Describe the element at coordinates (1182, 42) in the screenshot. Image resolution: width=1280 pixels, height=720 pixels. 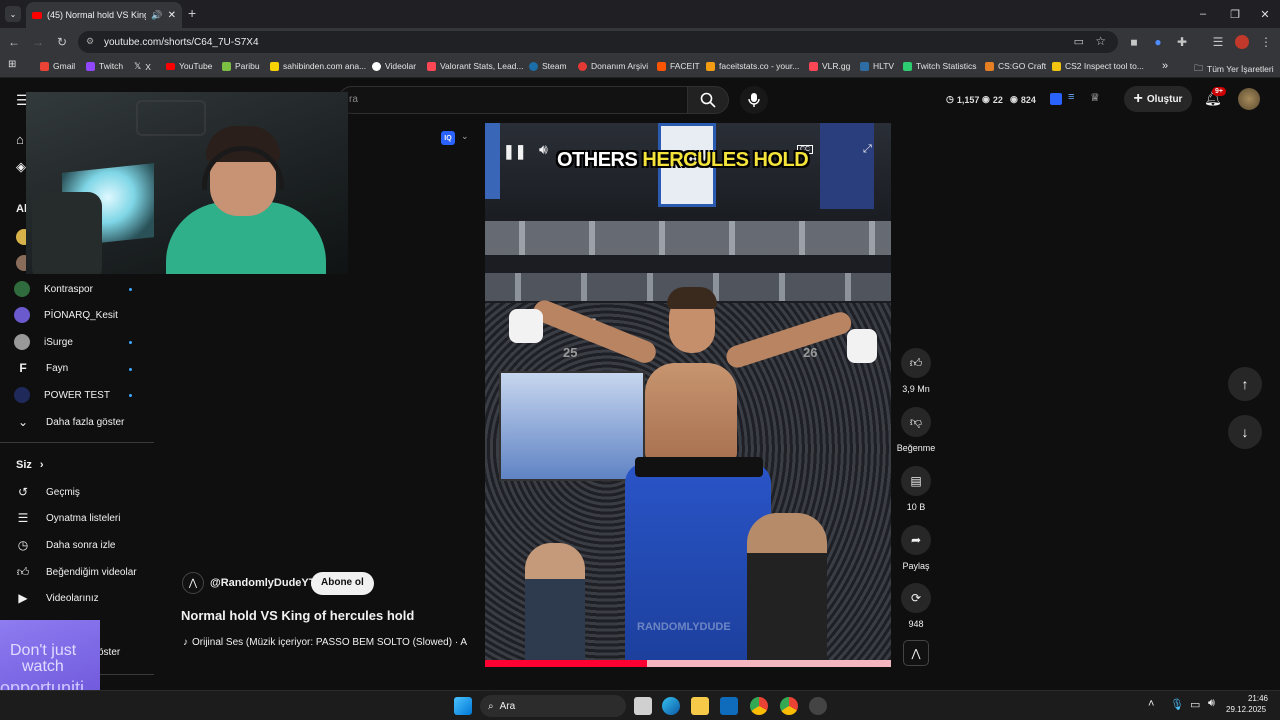
I see `extensions-puzzle-icon: ✚` at that location.